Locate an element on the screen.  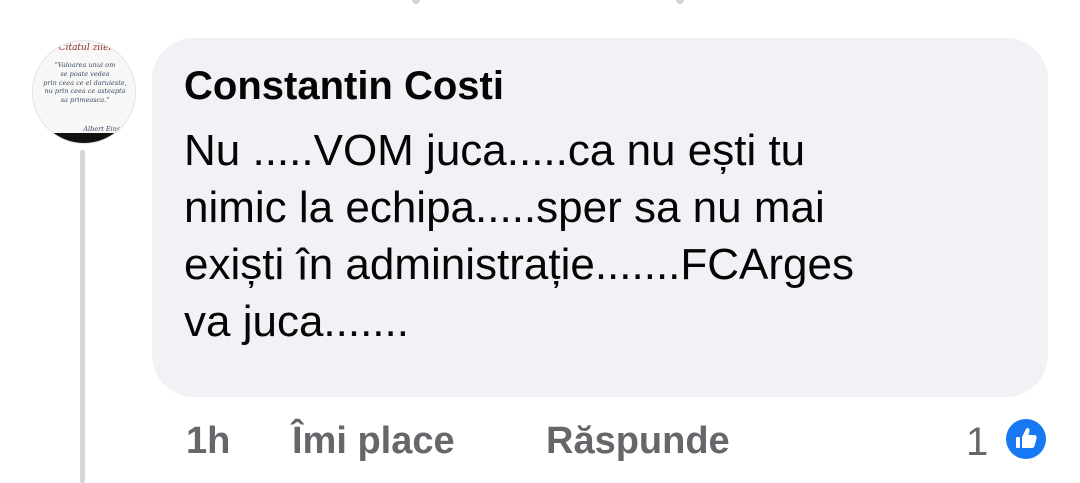
comment-author: Constantin Costi is located at coordinates (344, 86).